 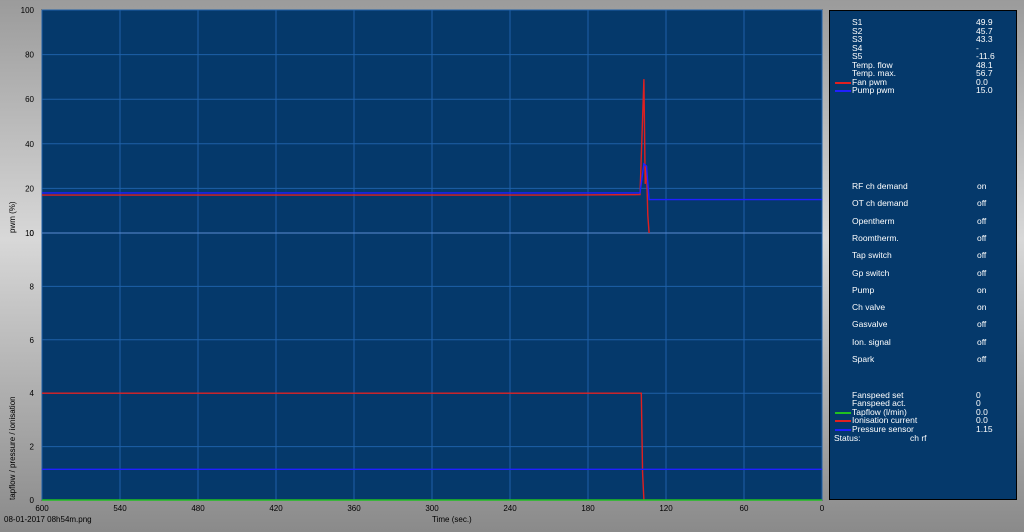 What do you see at coordinates (923, 90) in the screenshot?
I see `readout-row: Pump pwm 15.0` at bounding box center [923, 90].